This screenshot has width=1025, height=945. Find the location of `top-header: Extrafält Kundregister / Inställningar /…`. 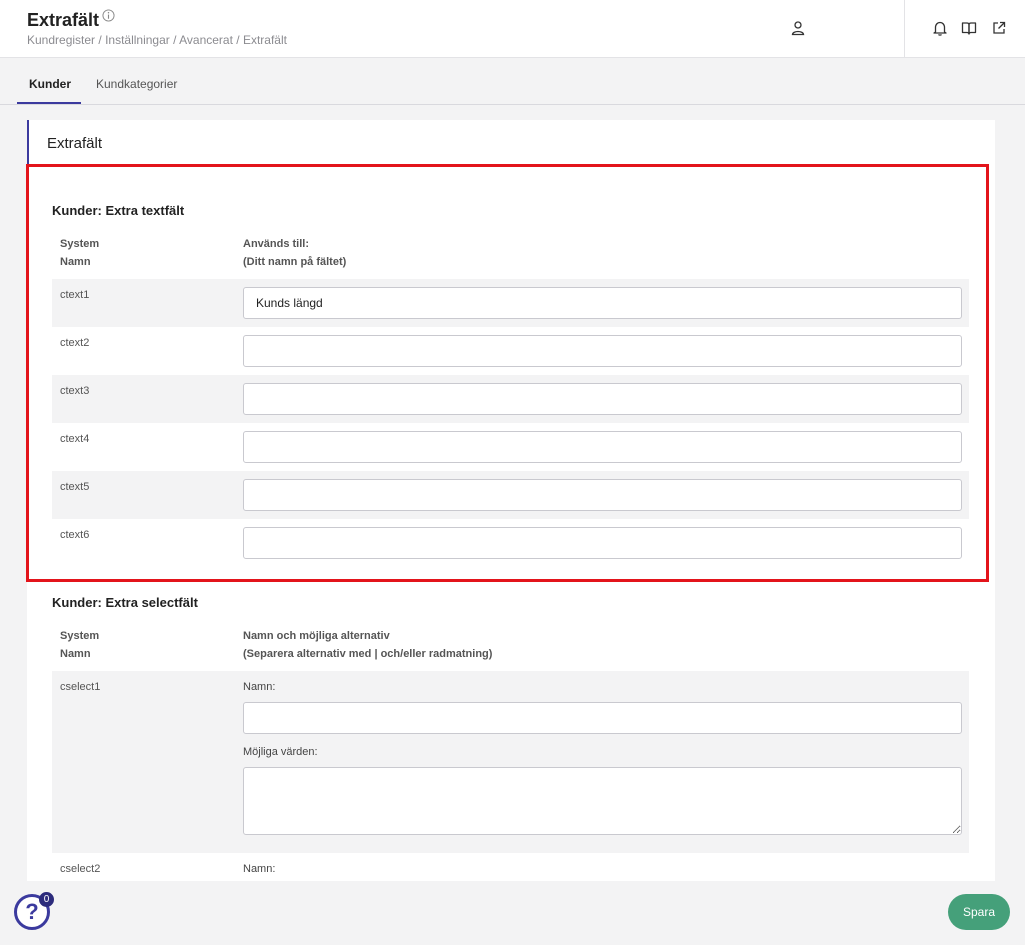

top-header: Extrafält Kundregister / Inställningar /… is located at coordinates (512, 29).